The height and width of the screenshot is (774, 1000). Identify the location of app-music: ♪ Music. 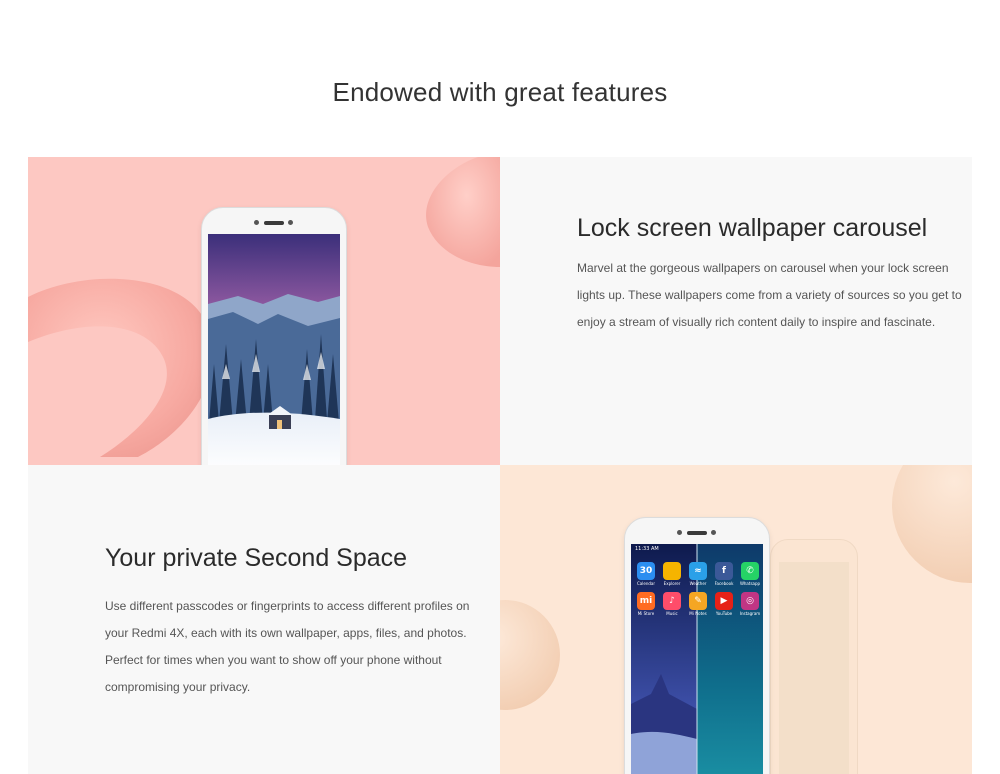
(672, 604).